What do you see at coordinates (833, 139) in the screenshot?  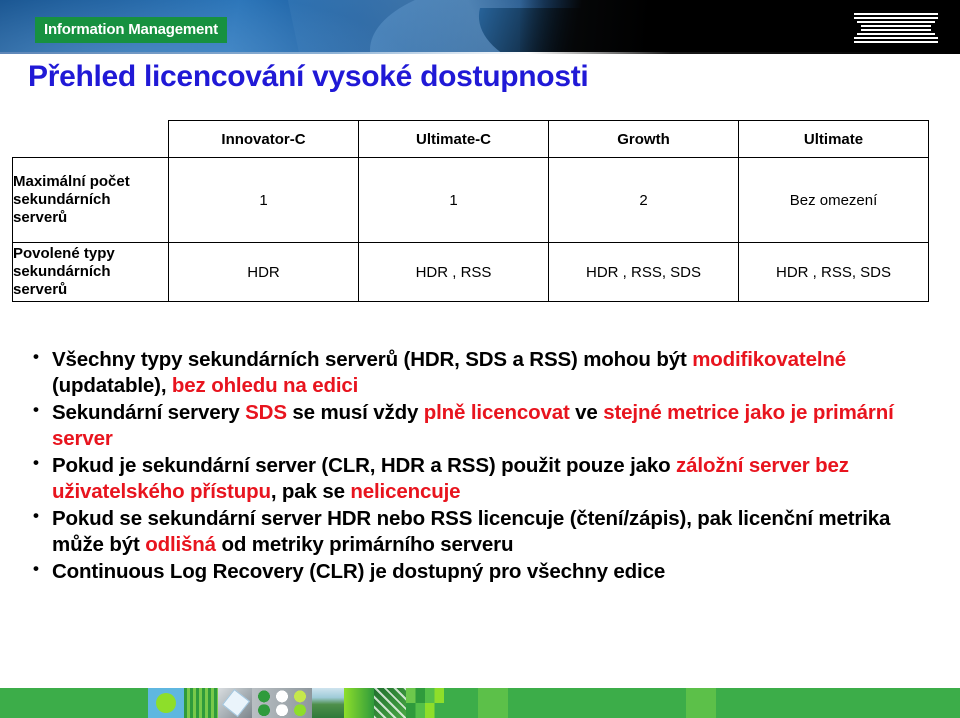 I see `column-header-ultimate: Ultimate` at bounding box center [833, 139].